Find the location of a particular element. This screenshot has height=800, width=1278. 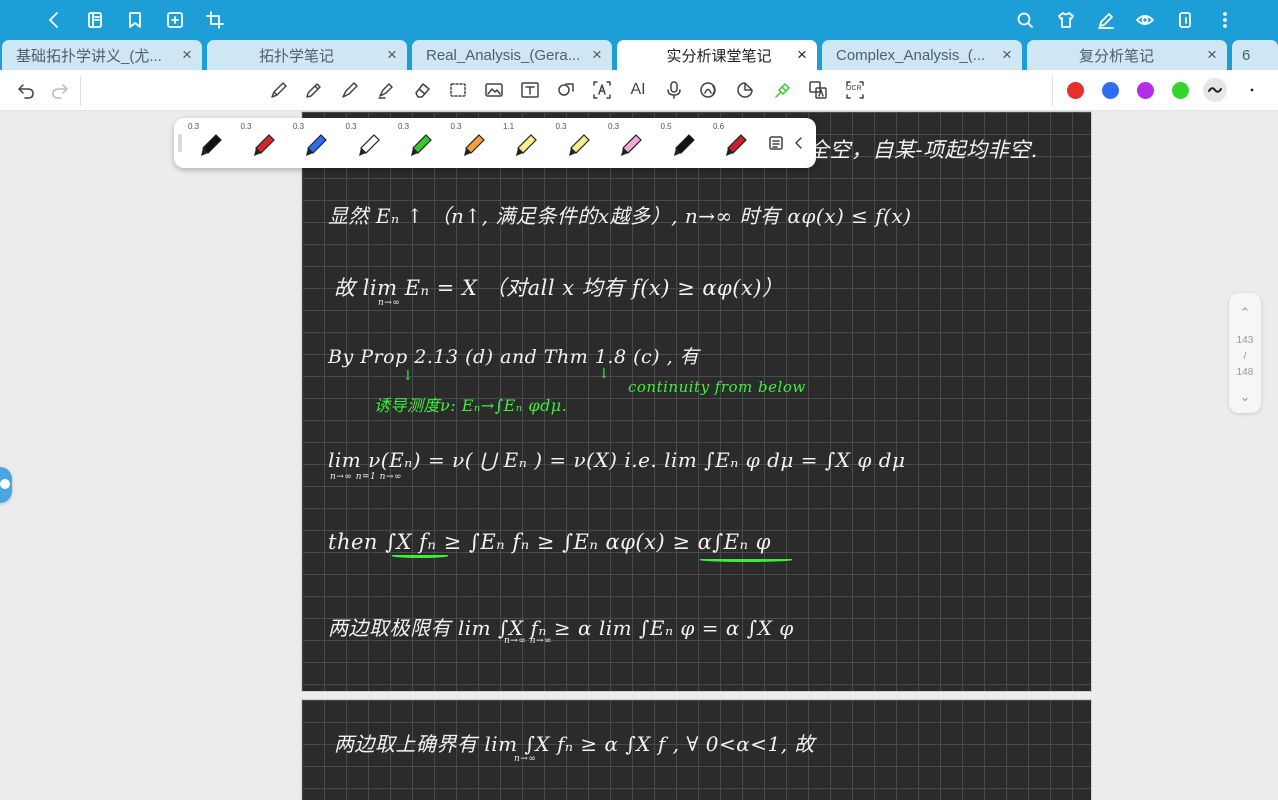

color-purple-swatch is located at coordinates (1145, 90).